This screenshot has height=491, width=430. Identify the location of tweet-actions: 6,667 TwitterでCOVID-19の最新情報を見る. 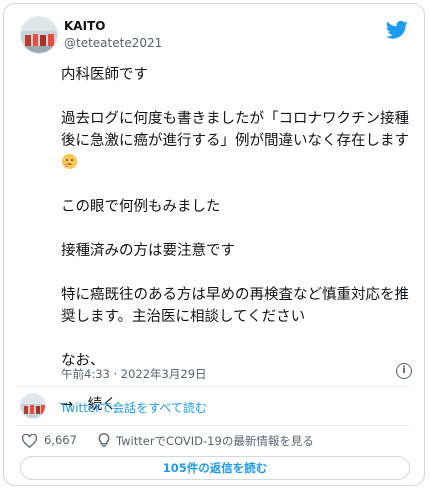
(215, 441).